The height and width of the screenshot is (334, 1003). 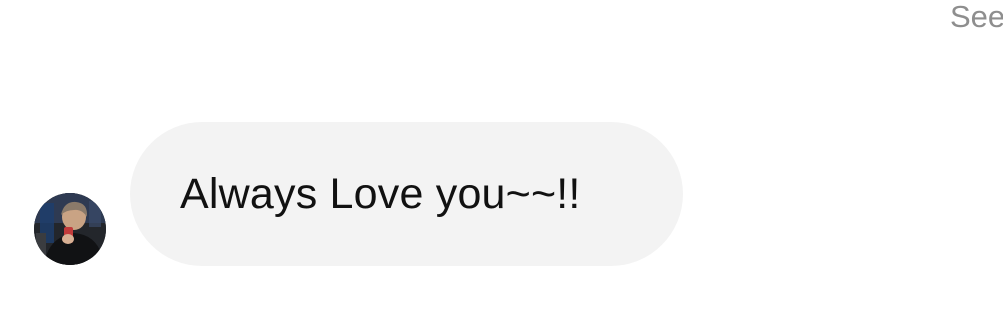 What do you see at coordinates (380, 193) in the screenshot?
I see `message-text: Always Love you~~!!` at bounding box center [380, 193].